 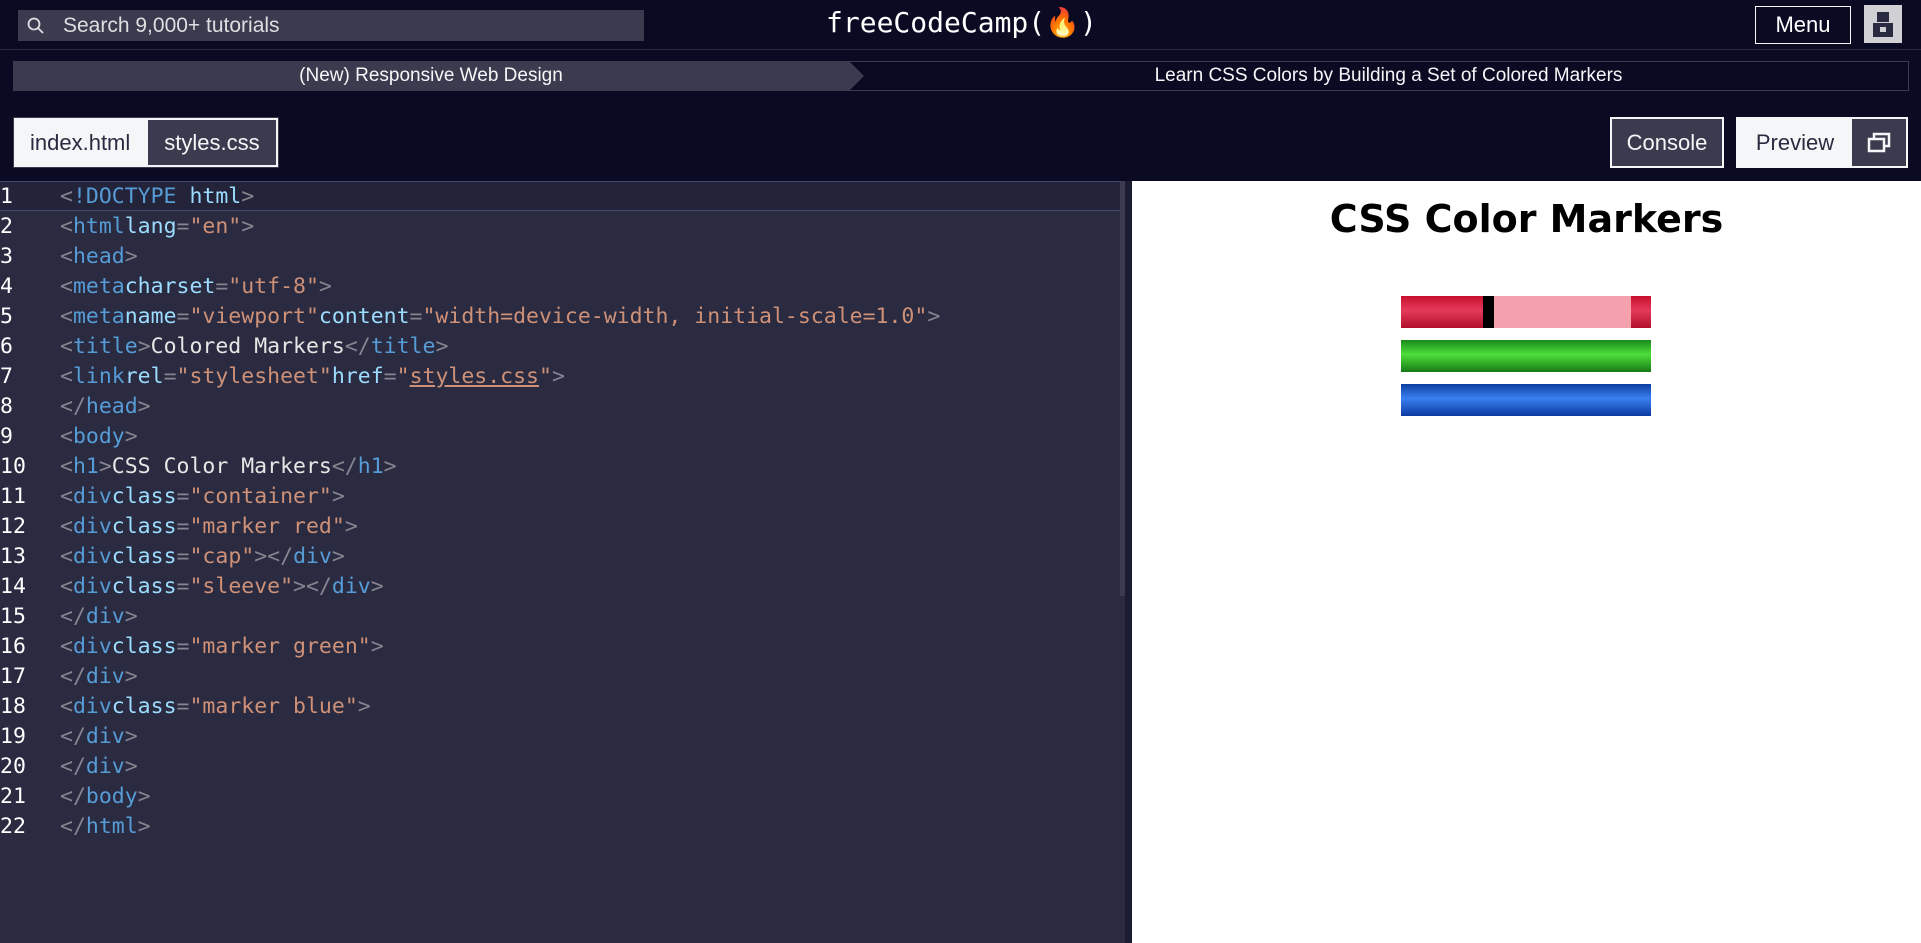 I want to click on code-line: 12 < div class = "marker red" >, so click(x=562, y=526).